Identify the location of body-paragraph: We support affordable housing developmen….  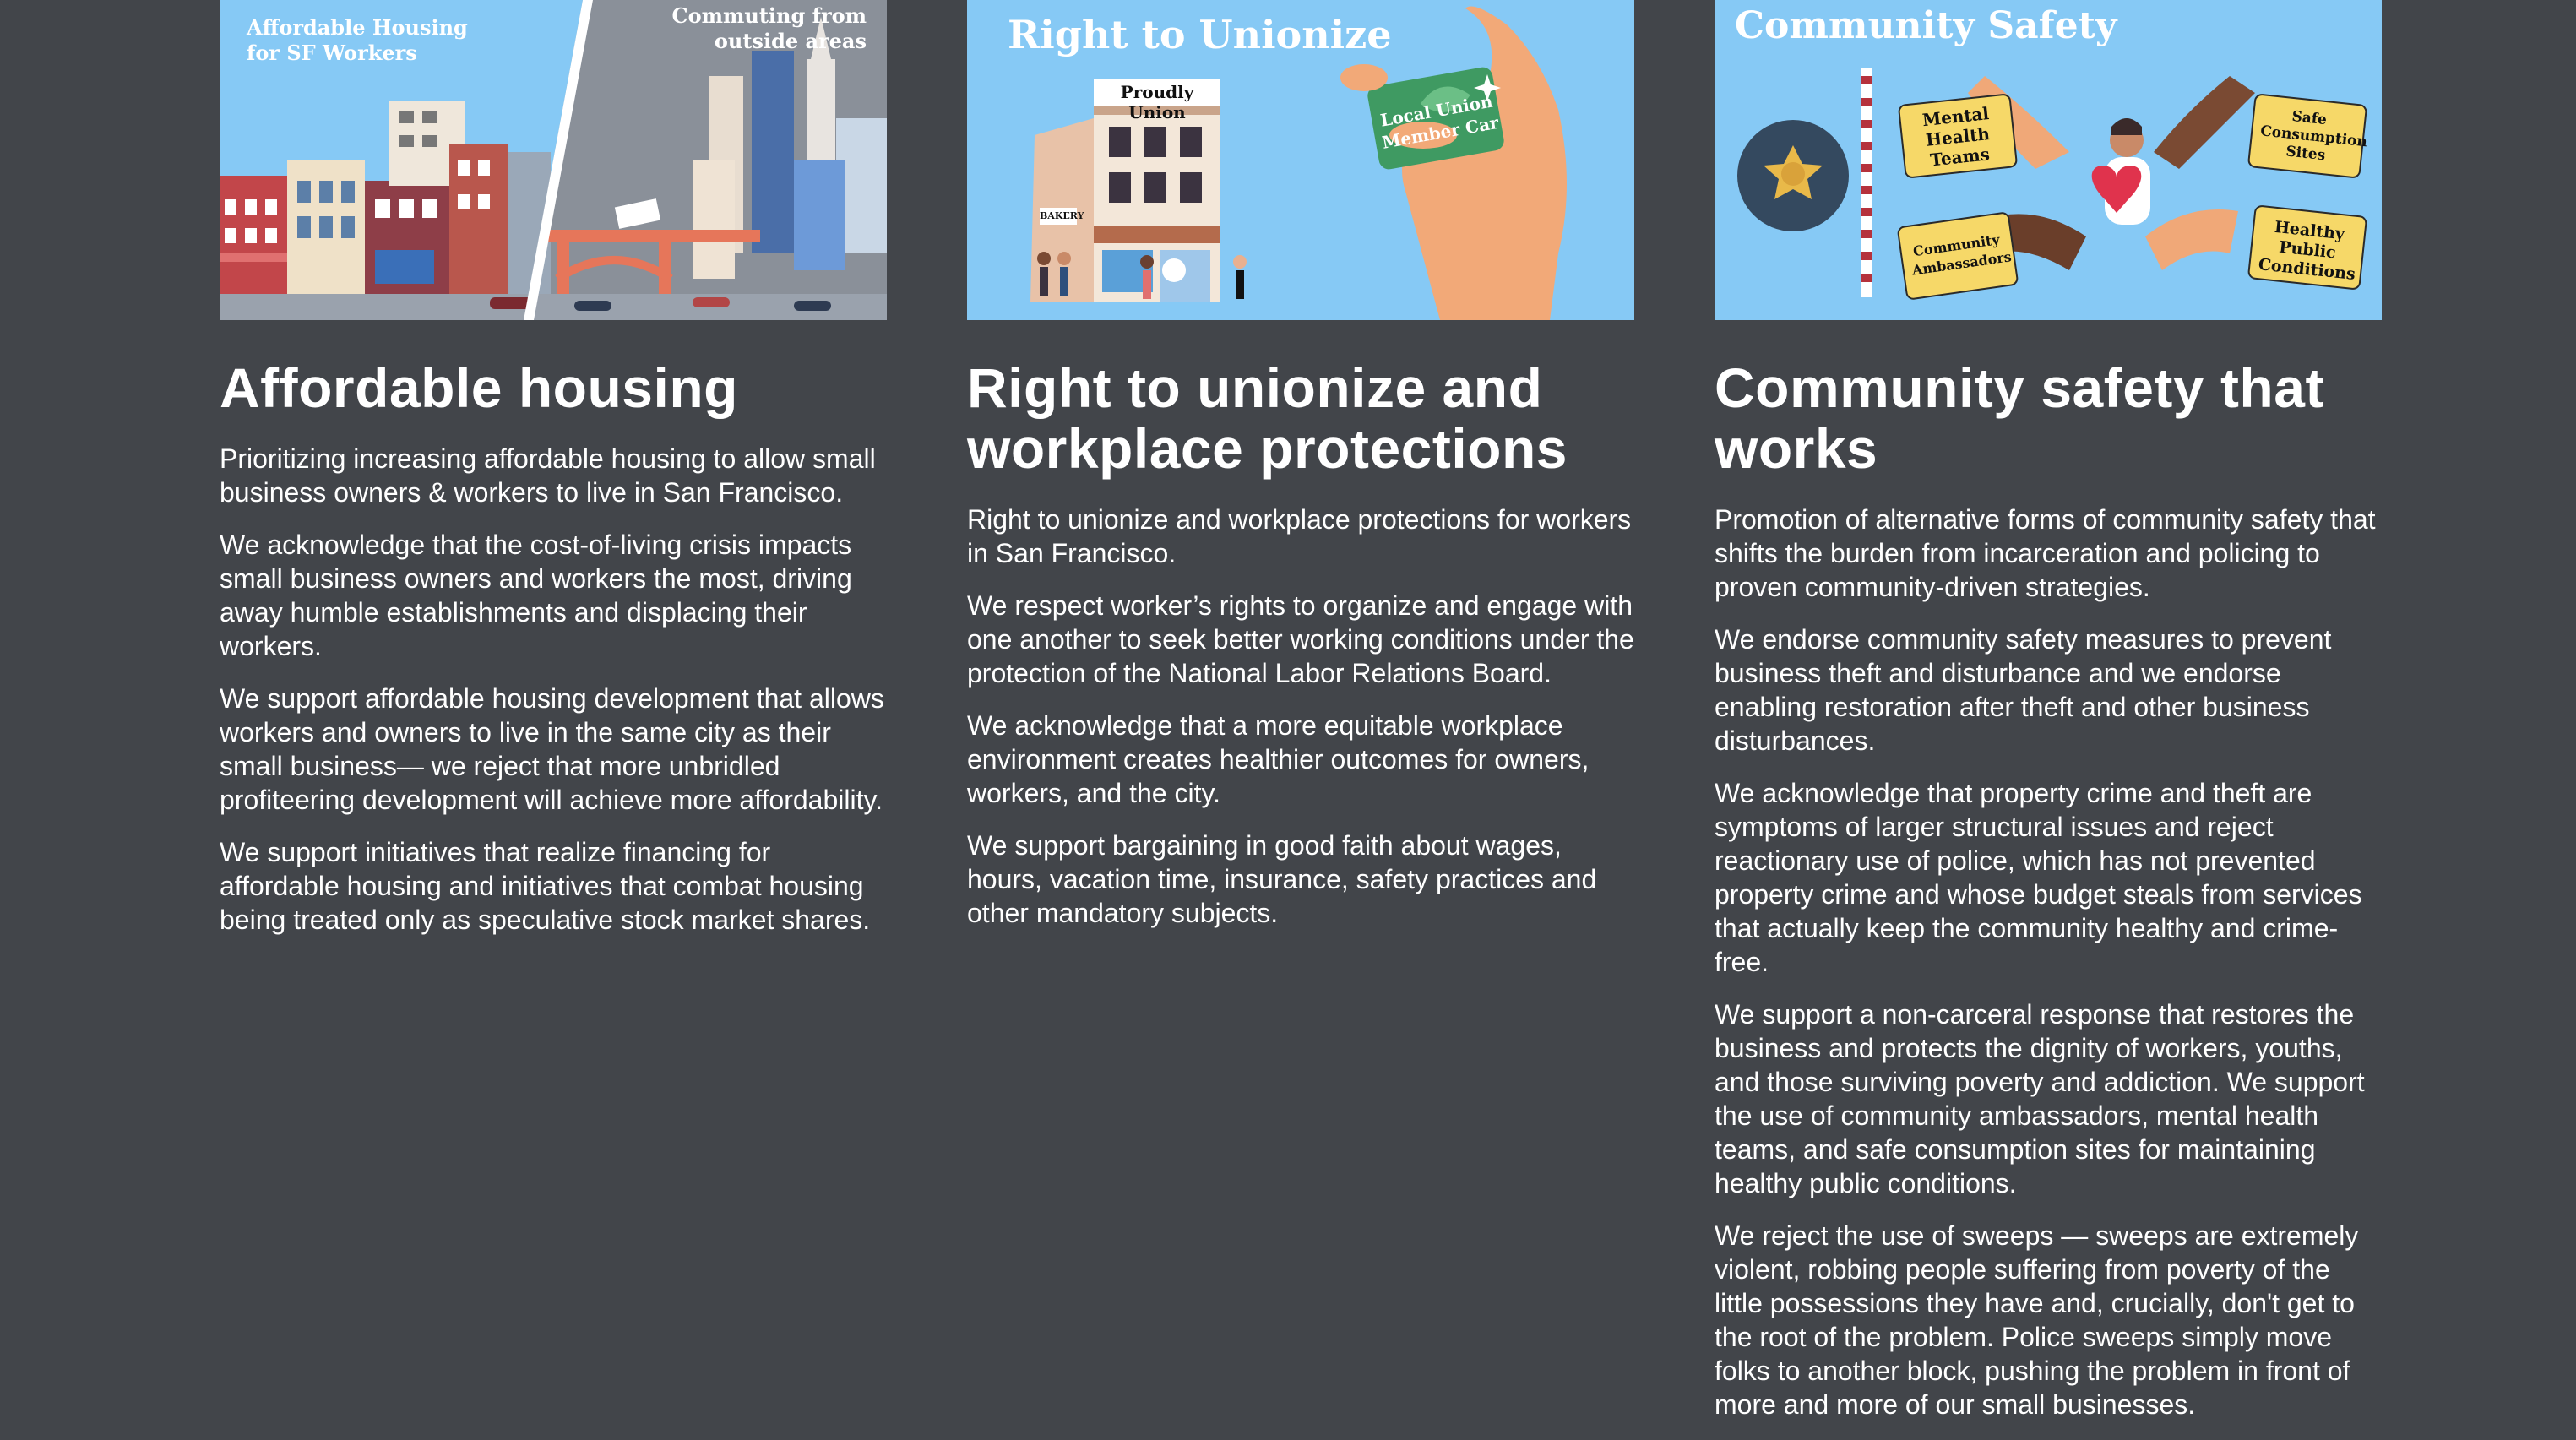
(552, 749).